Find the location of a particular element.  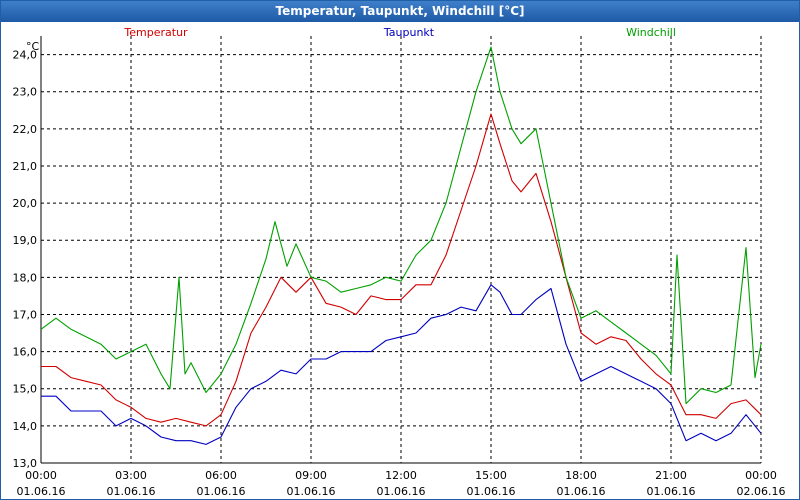

x-tick-time: 12:00 is located at coordinates (401, 475).